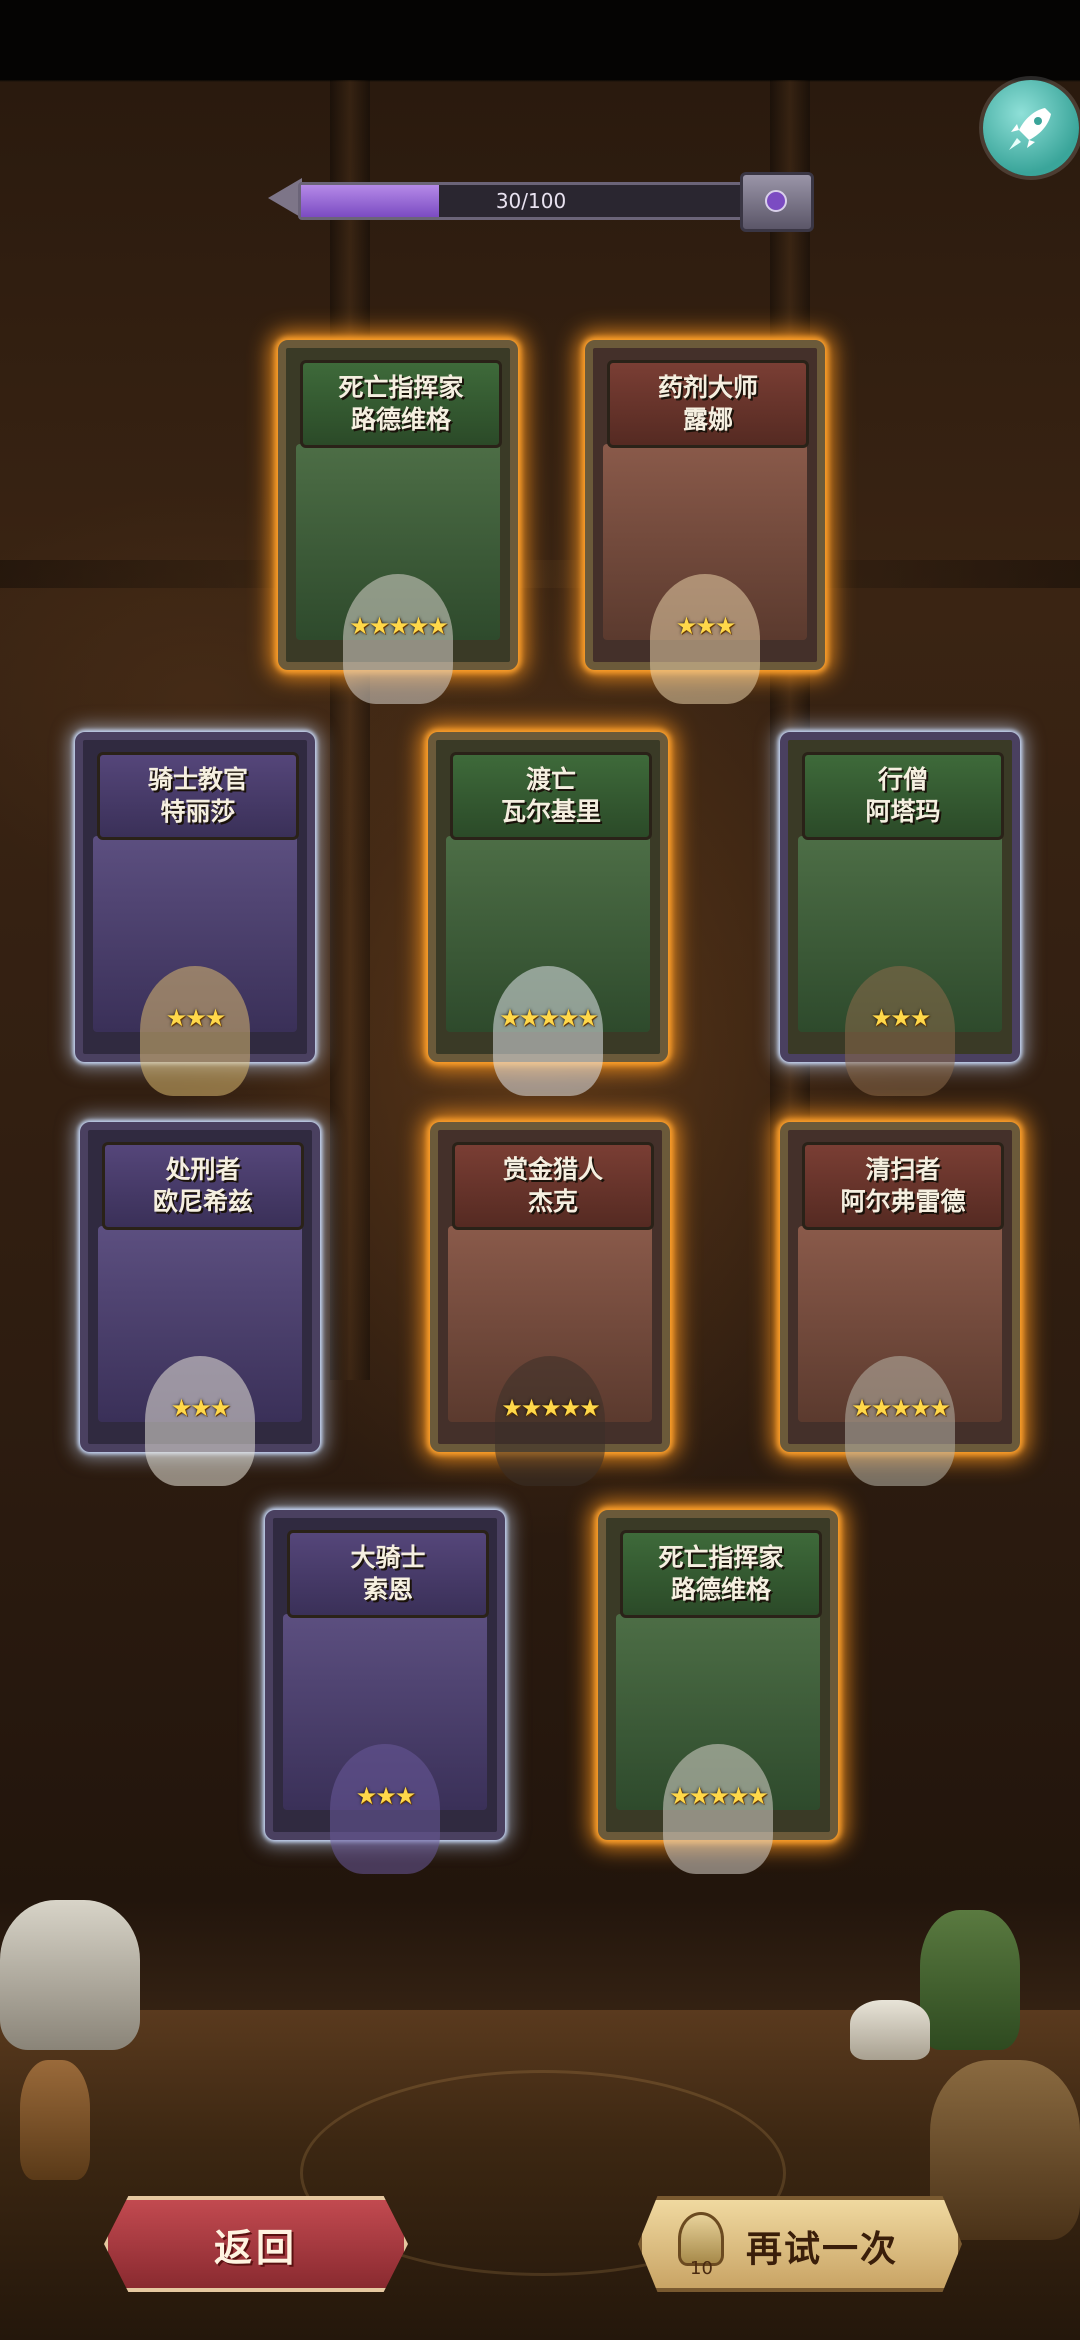 This screenshot has width=1080, height=2340. I want to click on hero-title: 渡亡, so click(550, 779).